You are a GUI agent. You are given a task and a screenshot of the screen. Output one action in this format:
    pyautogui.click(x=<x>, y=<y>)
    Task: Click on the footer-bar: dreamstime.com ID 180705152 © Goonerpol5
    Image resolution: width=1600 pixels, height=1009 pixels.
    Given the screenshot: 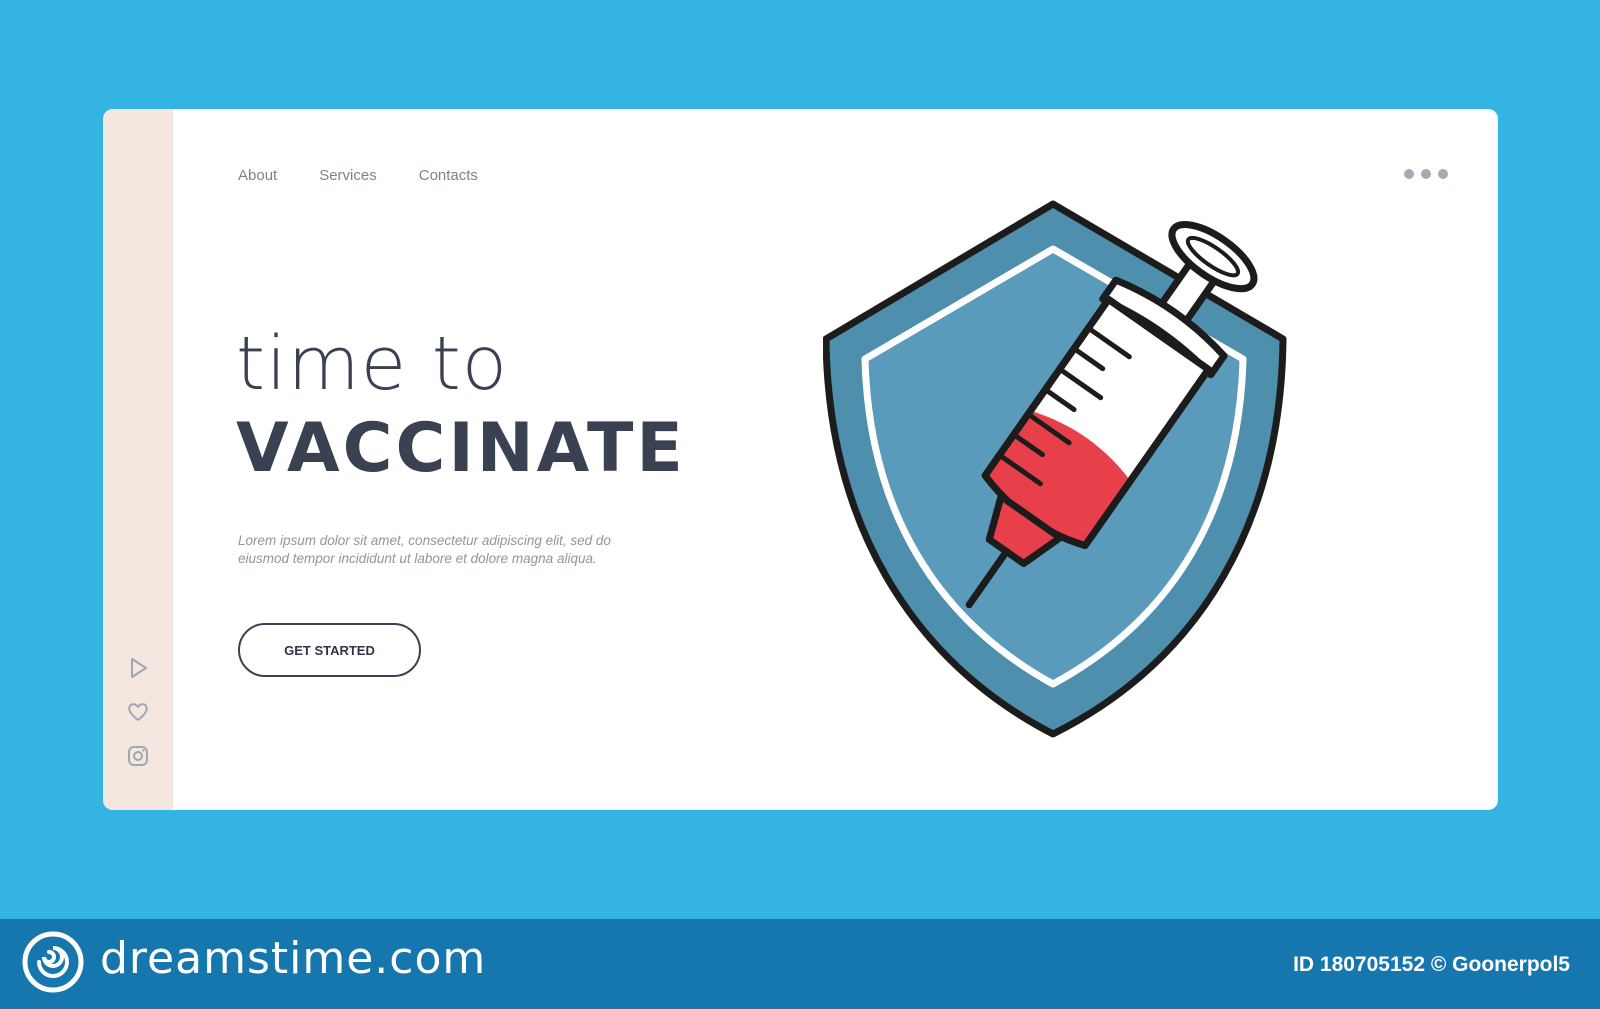 What is the action you would take?
    pyautogui.click(x=800, y=964)
    